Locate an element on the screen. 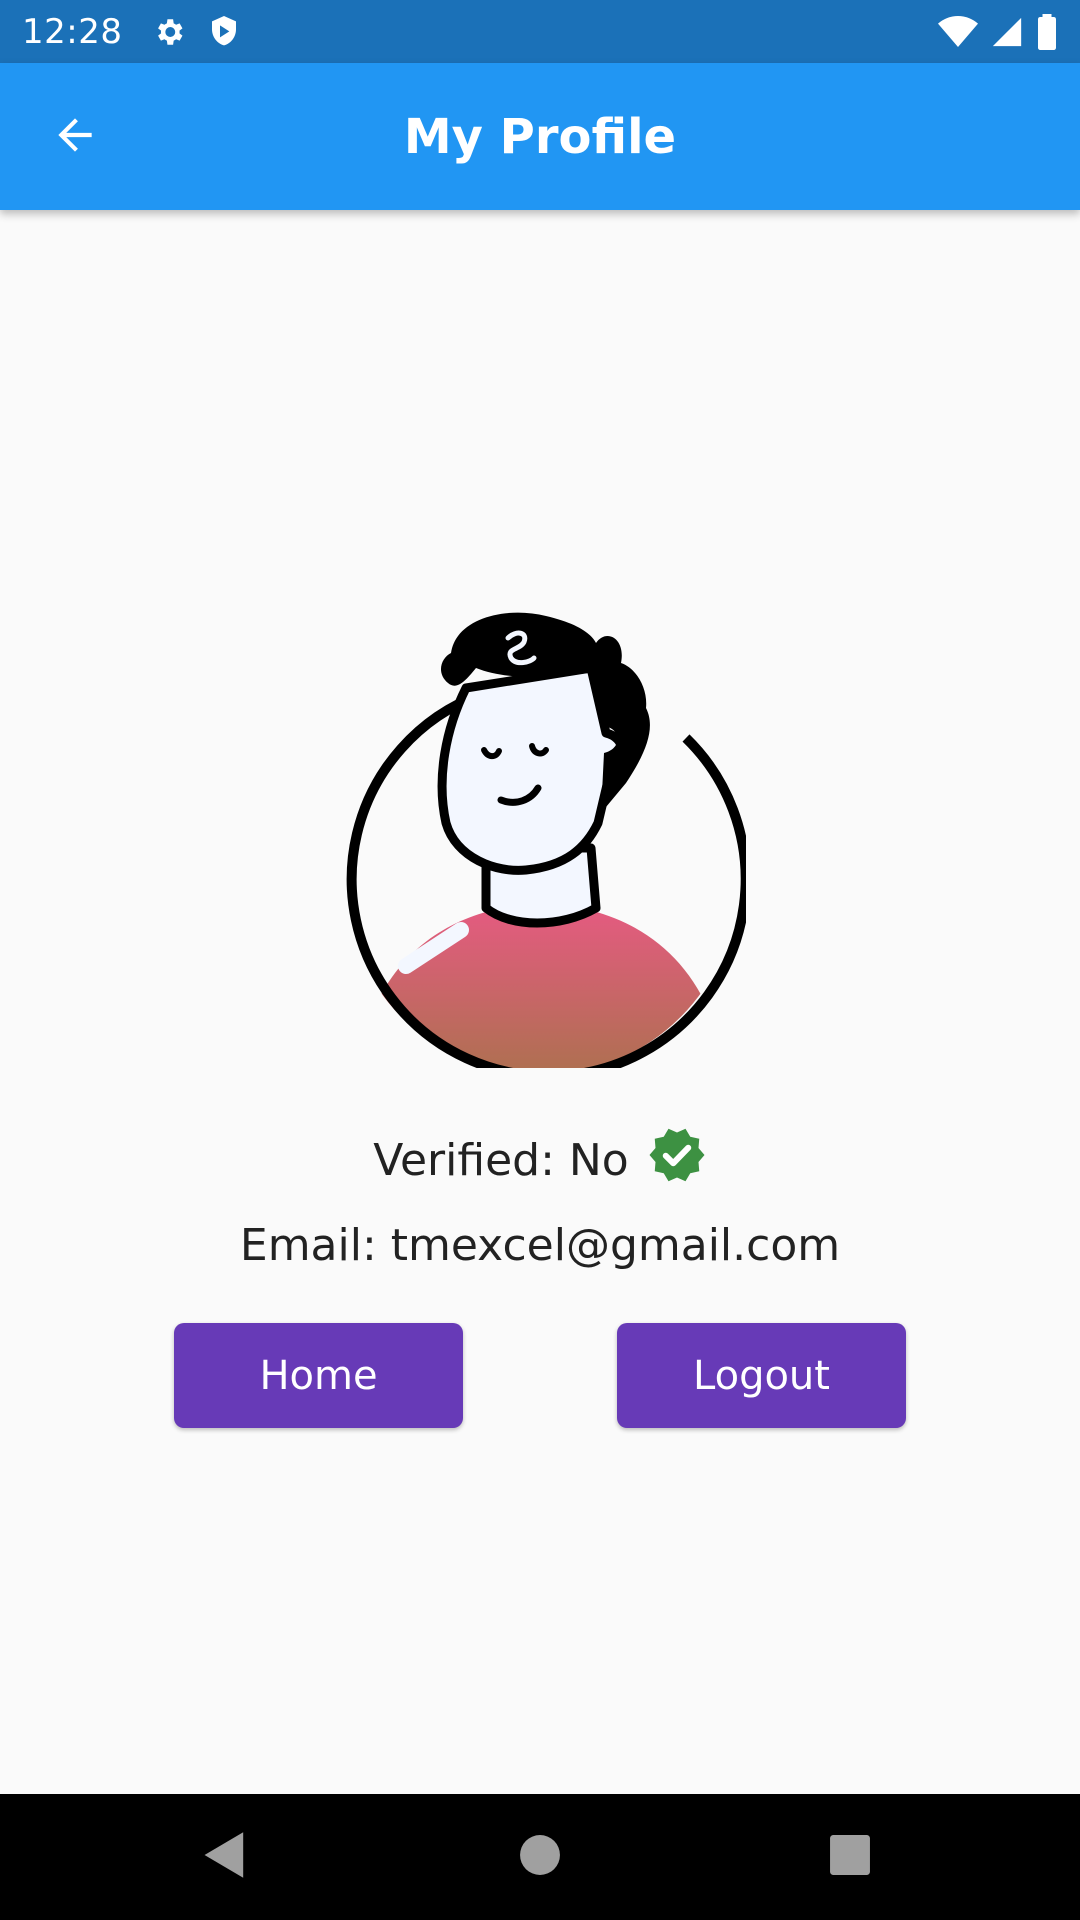 The width and height of the screenshot is (1080, 1920). nav-recent-button is located at coordinates (850, 1857).